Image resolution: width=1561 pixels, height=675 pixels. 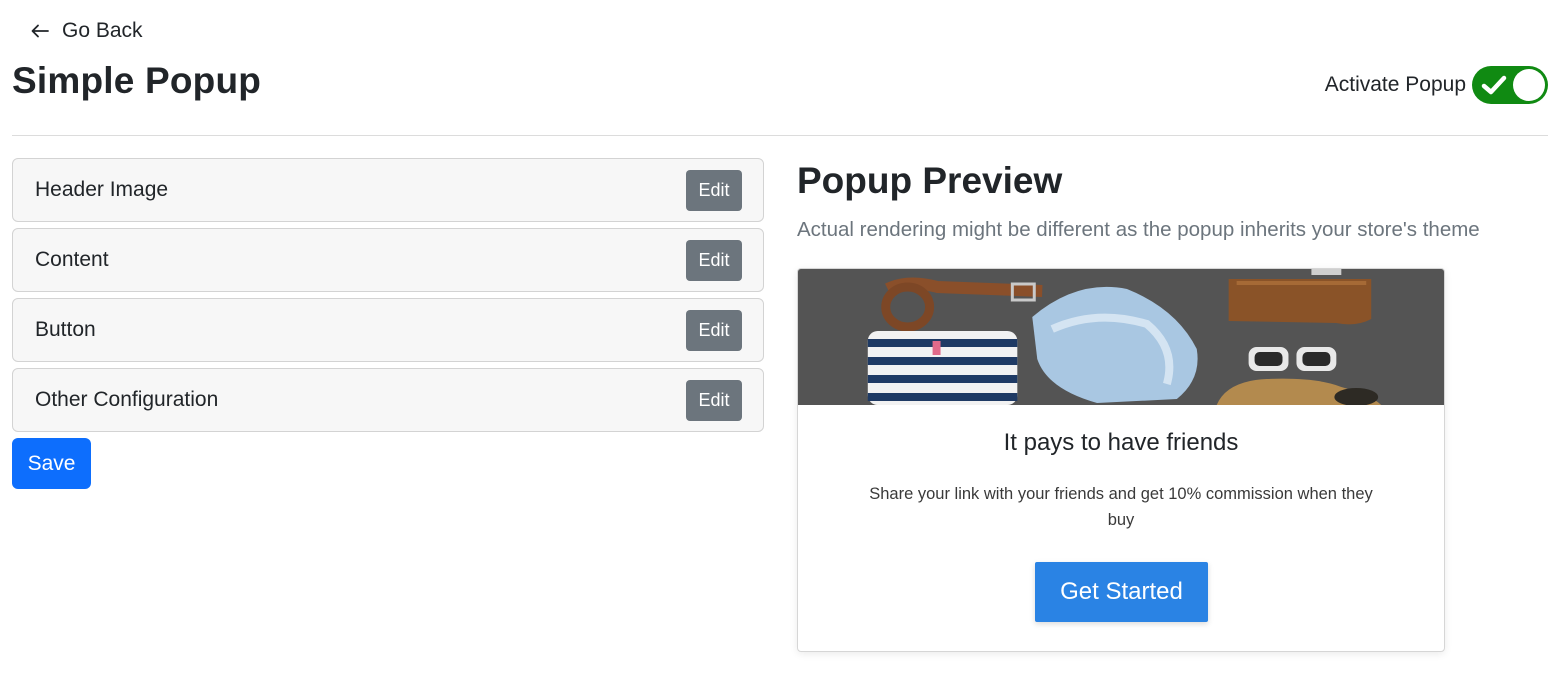 I want to click on edit-button-button: Edit, so click(x=714, y=330).